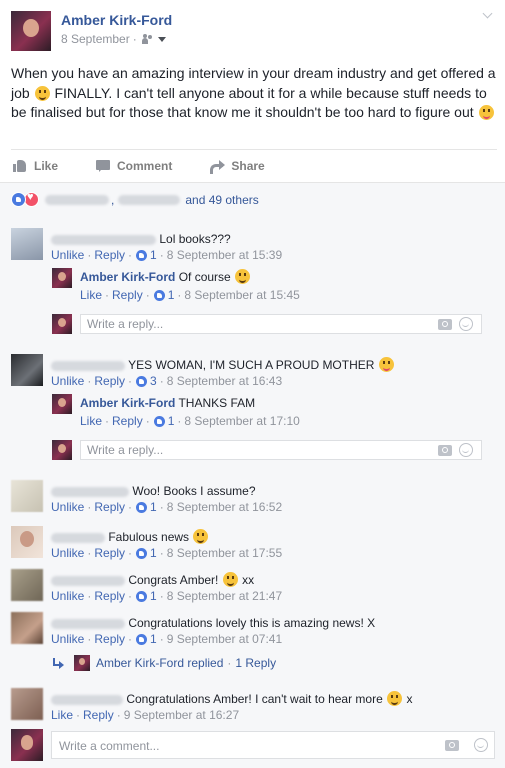  I want to click on share-button: Share, so click(237, 166).